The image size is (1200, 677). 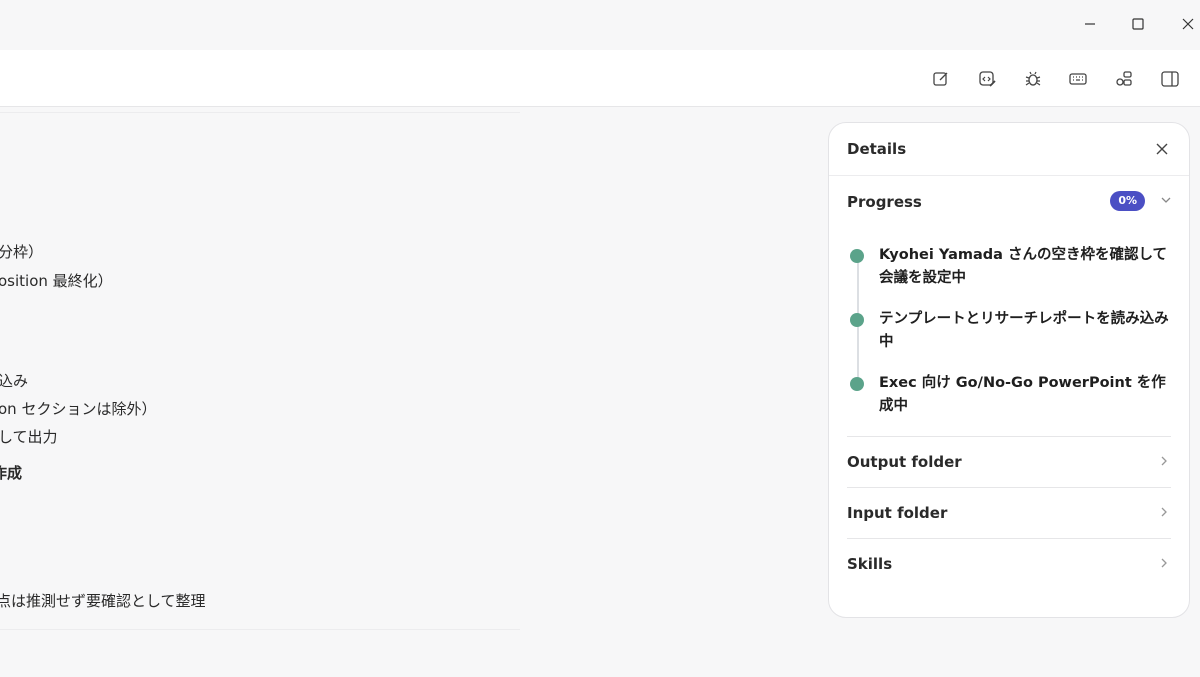 I want to click on maximize-icon, so click(x=1138, y=24).